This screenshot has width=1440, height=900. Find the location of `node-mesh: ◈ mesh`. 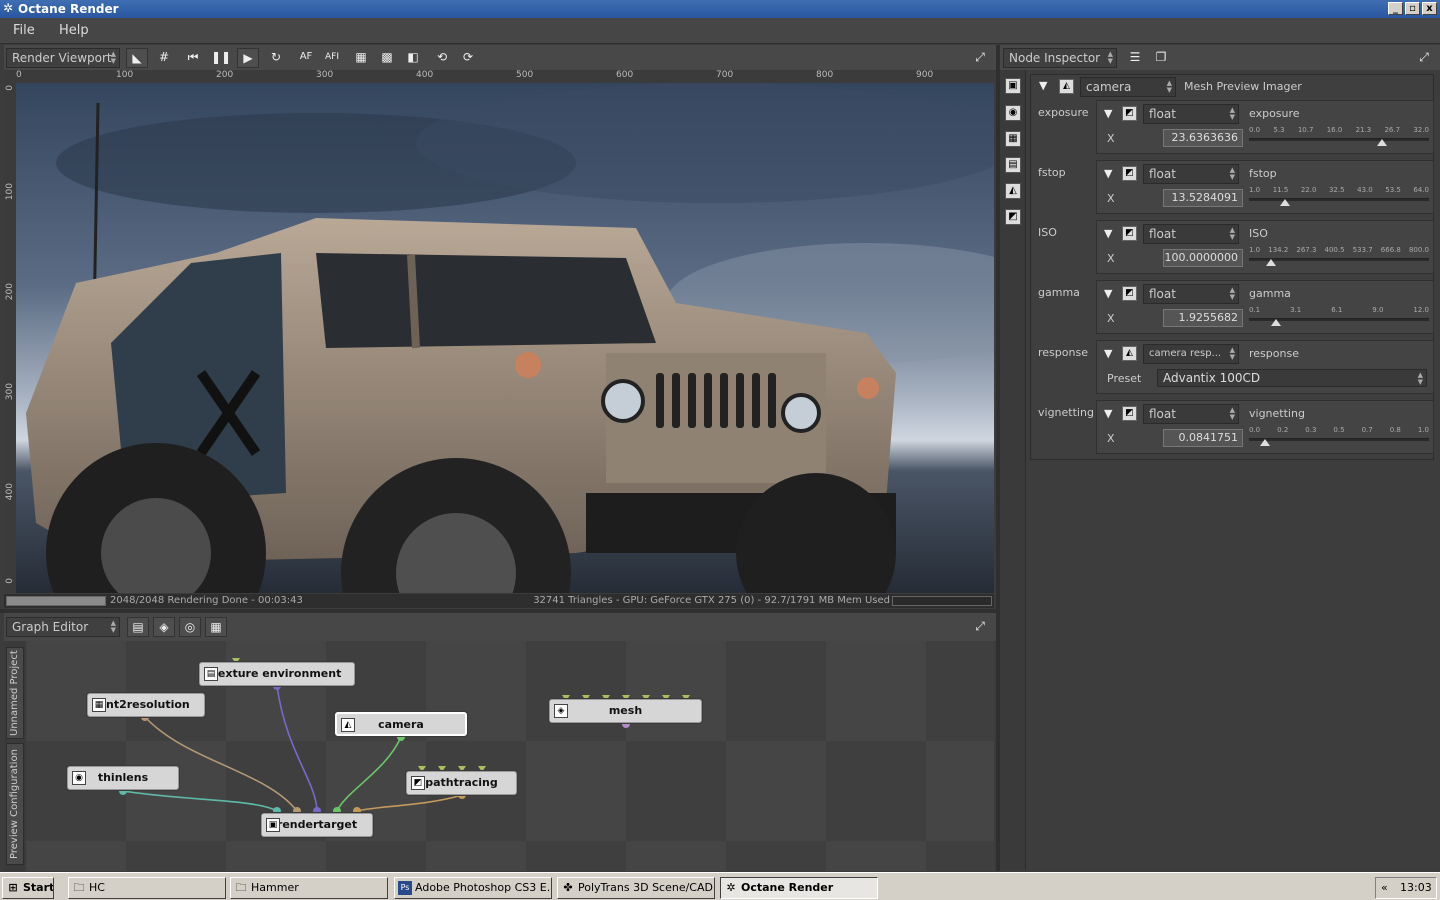

node-mesh: ◈ mesh is located at coordinates (625, 711).